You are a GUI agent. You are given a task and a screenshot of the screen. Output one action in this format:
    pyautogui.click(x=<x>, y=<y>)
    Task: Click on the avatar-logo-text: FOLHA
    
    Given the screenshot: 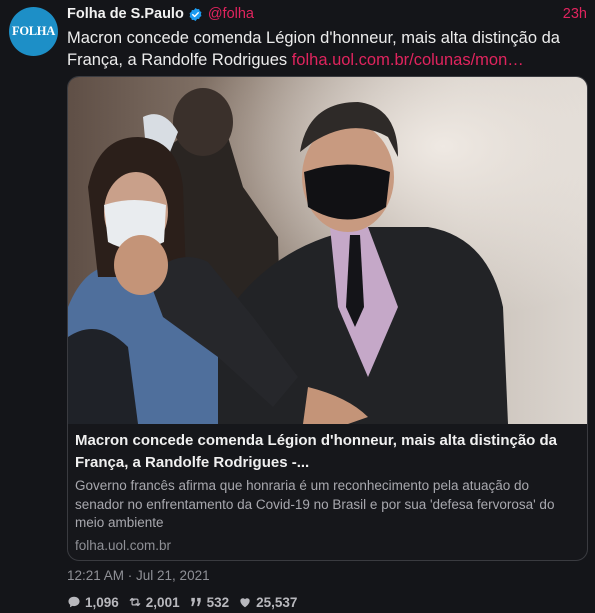 What is the action you would take?
    pyautogui.click(x=33, y=31)
    